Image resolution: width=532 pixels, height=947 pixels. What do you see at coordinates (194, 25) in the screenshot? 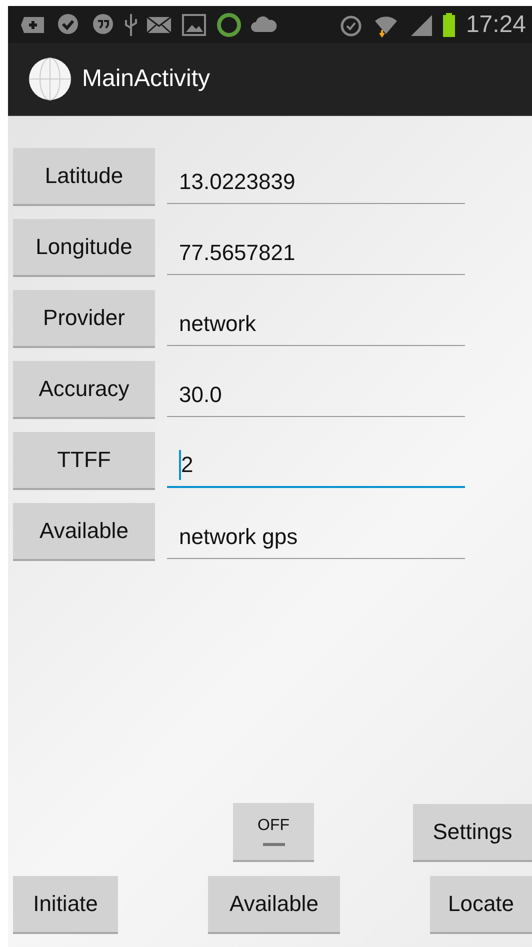
I see `image-icon` at bounding box center [194, 25].